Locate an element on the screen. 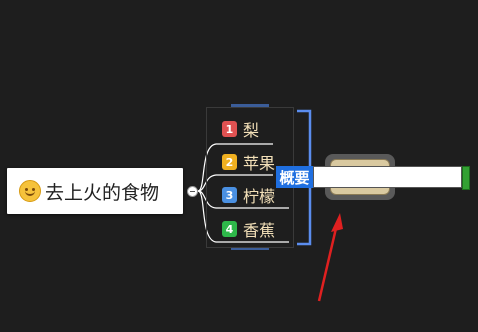  child-topic-4: 4 香蕉 is located at coordinates (248, 229).